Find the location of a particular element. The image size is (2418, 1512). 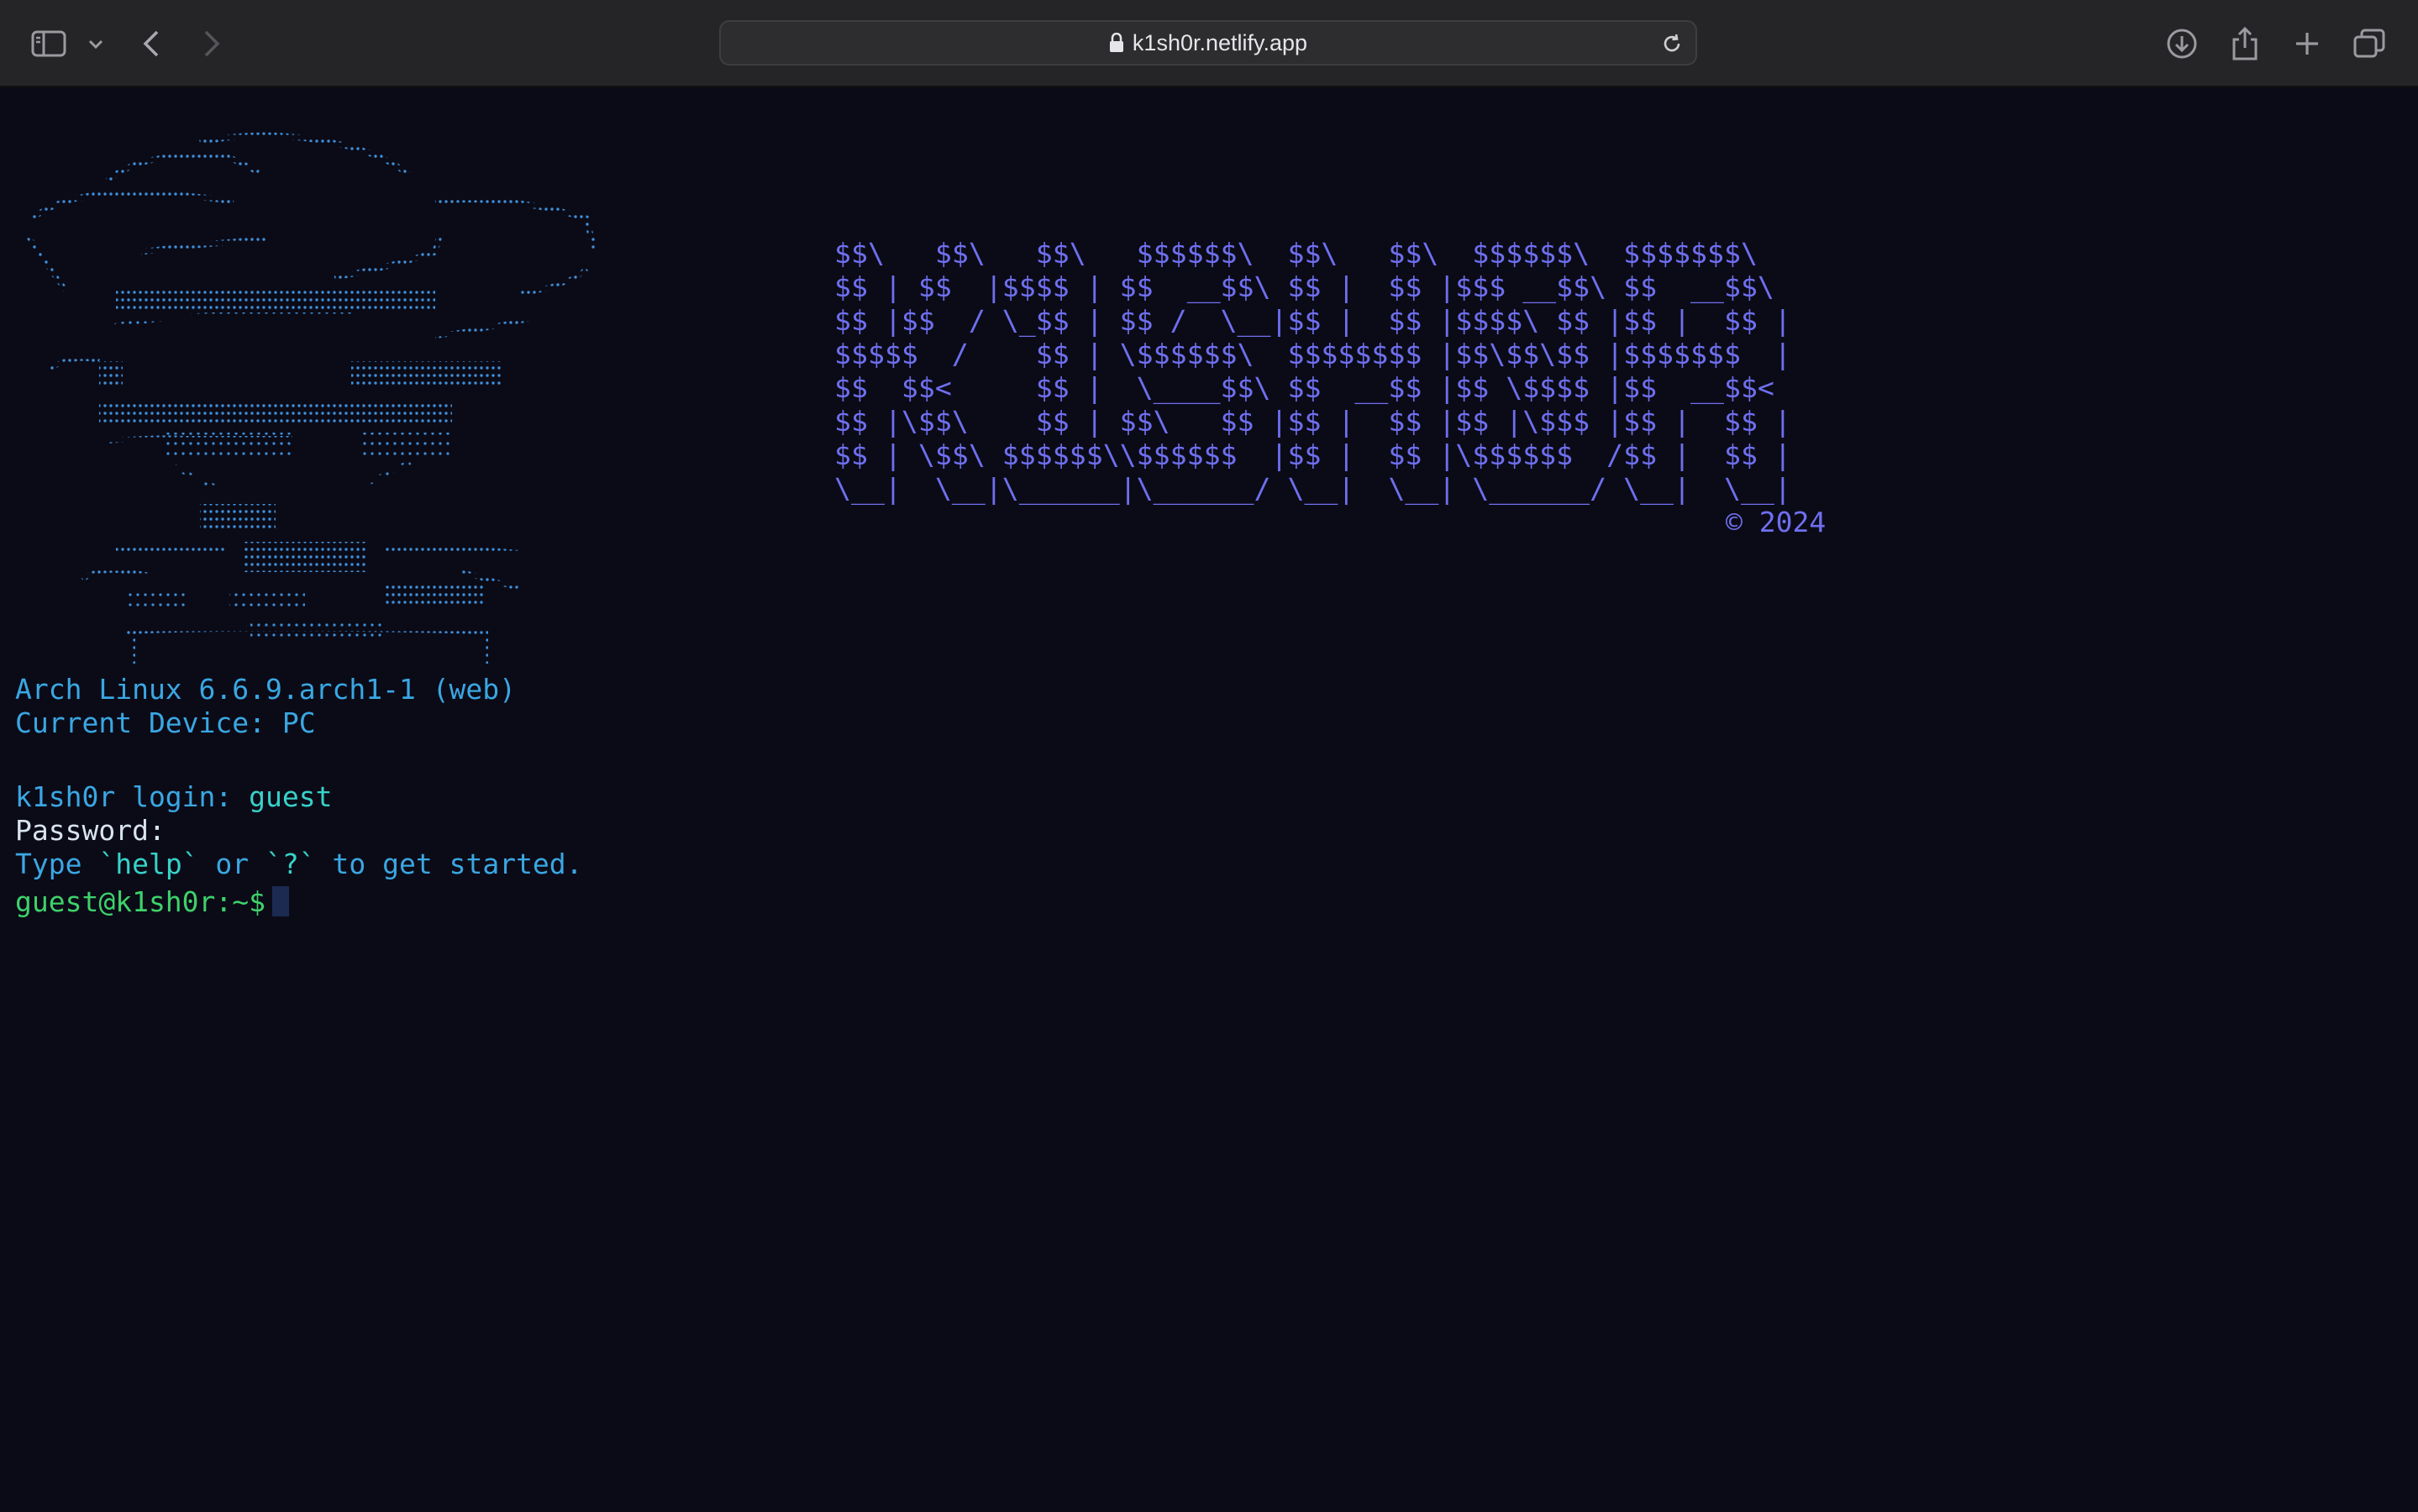

lock-icon is located at coordinates (1117, 43).